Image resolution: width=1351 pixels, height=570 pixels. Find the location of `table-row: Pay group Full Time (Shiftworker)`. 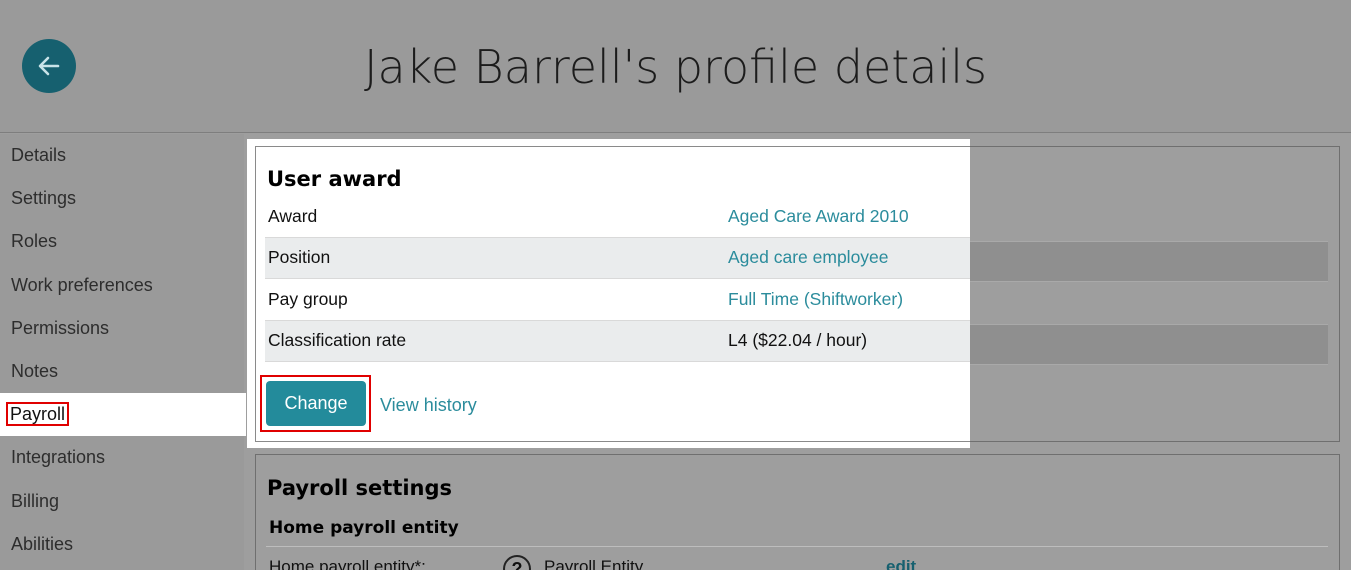

table-row: Pay group Full Time (Shiftworker) is located at coordinates (617, 300).